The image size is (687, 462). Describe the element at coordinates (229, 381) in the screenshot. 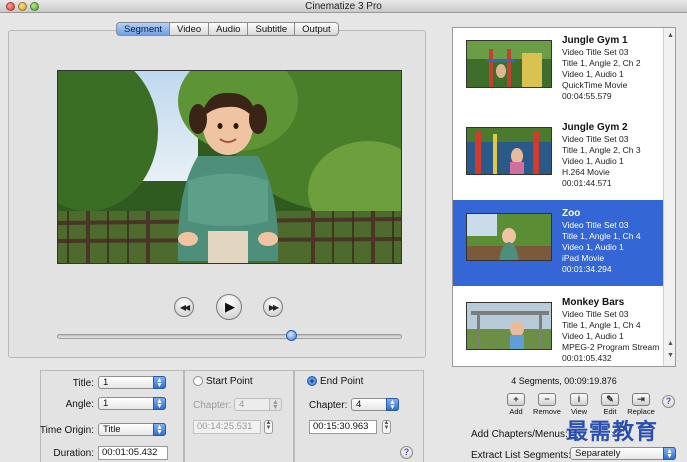

I see `start-point-label: Start Point` at that location.